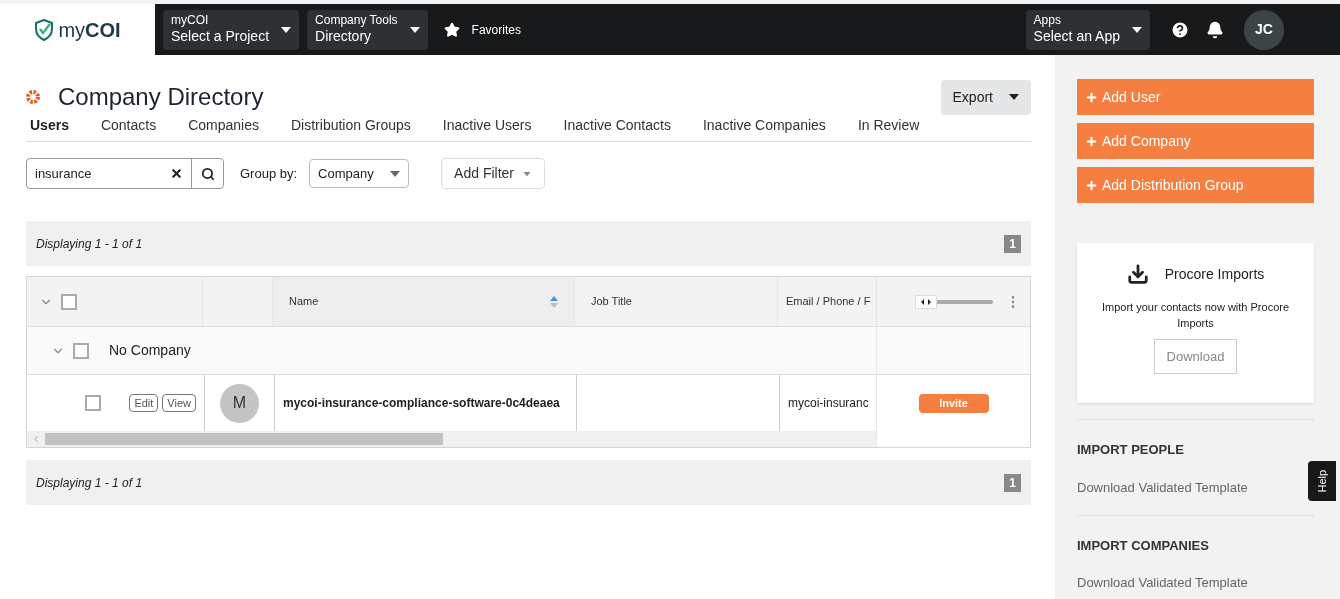 The height and width of the screenshot is (599, 1340). What do you see at coordinates (179, 403) in the screenshot?
I see `view-button: View` at bounding box center [179, 403].